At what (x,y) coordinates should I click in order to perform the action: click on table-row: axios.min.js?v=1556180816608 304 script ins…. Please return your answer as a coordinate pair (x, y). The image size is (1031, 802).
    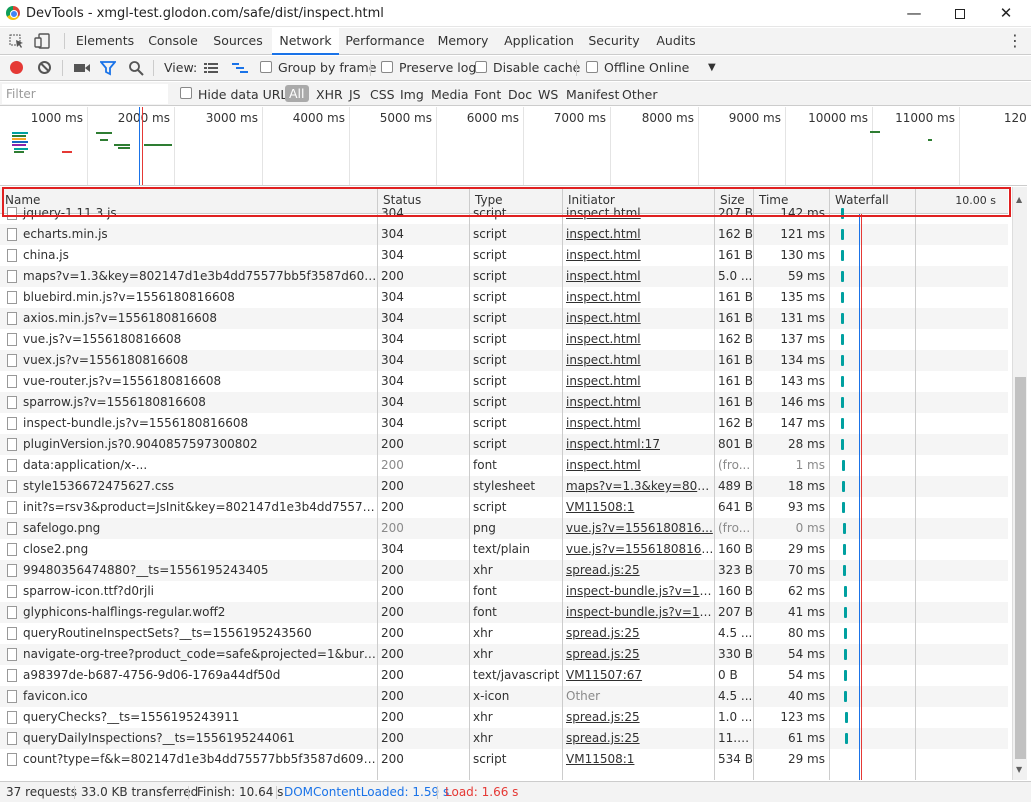
    Looking at the image, I should click on (504, 318).